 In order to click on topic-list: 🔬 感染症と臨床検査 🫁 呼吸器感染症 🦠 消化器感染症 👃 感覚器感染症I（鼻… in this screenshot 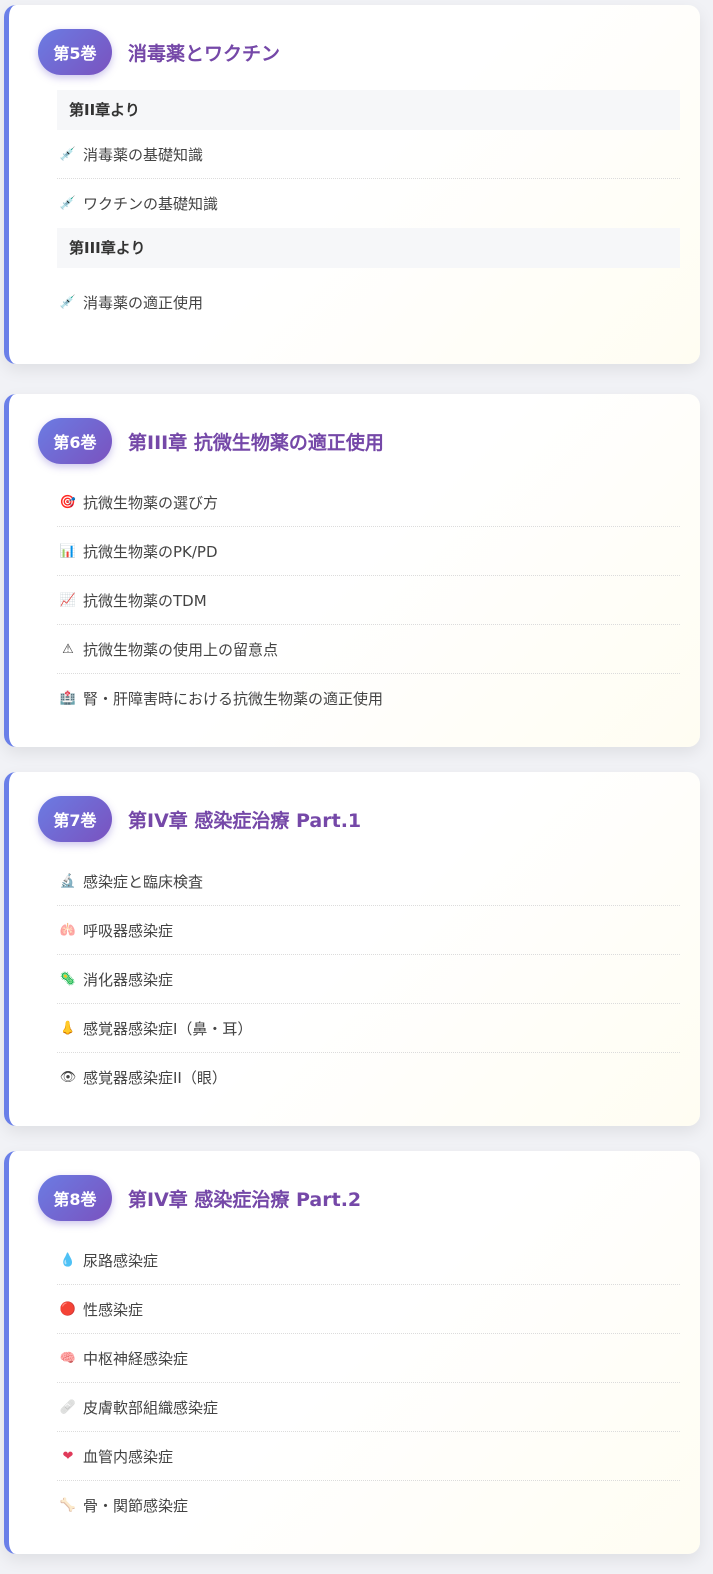, I will do `click(368, 979)`.